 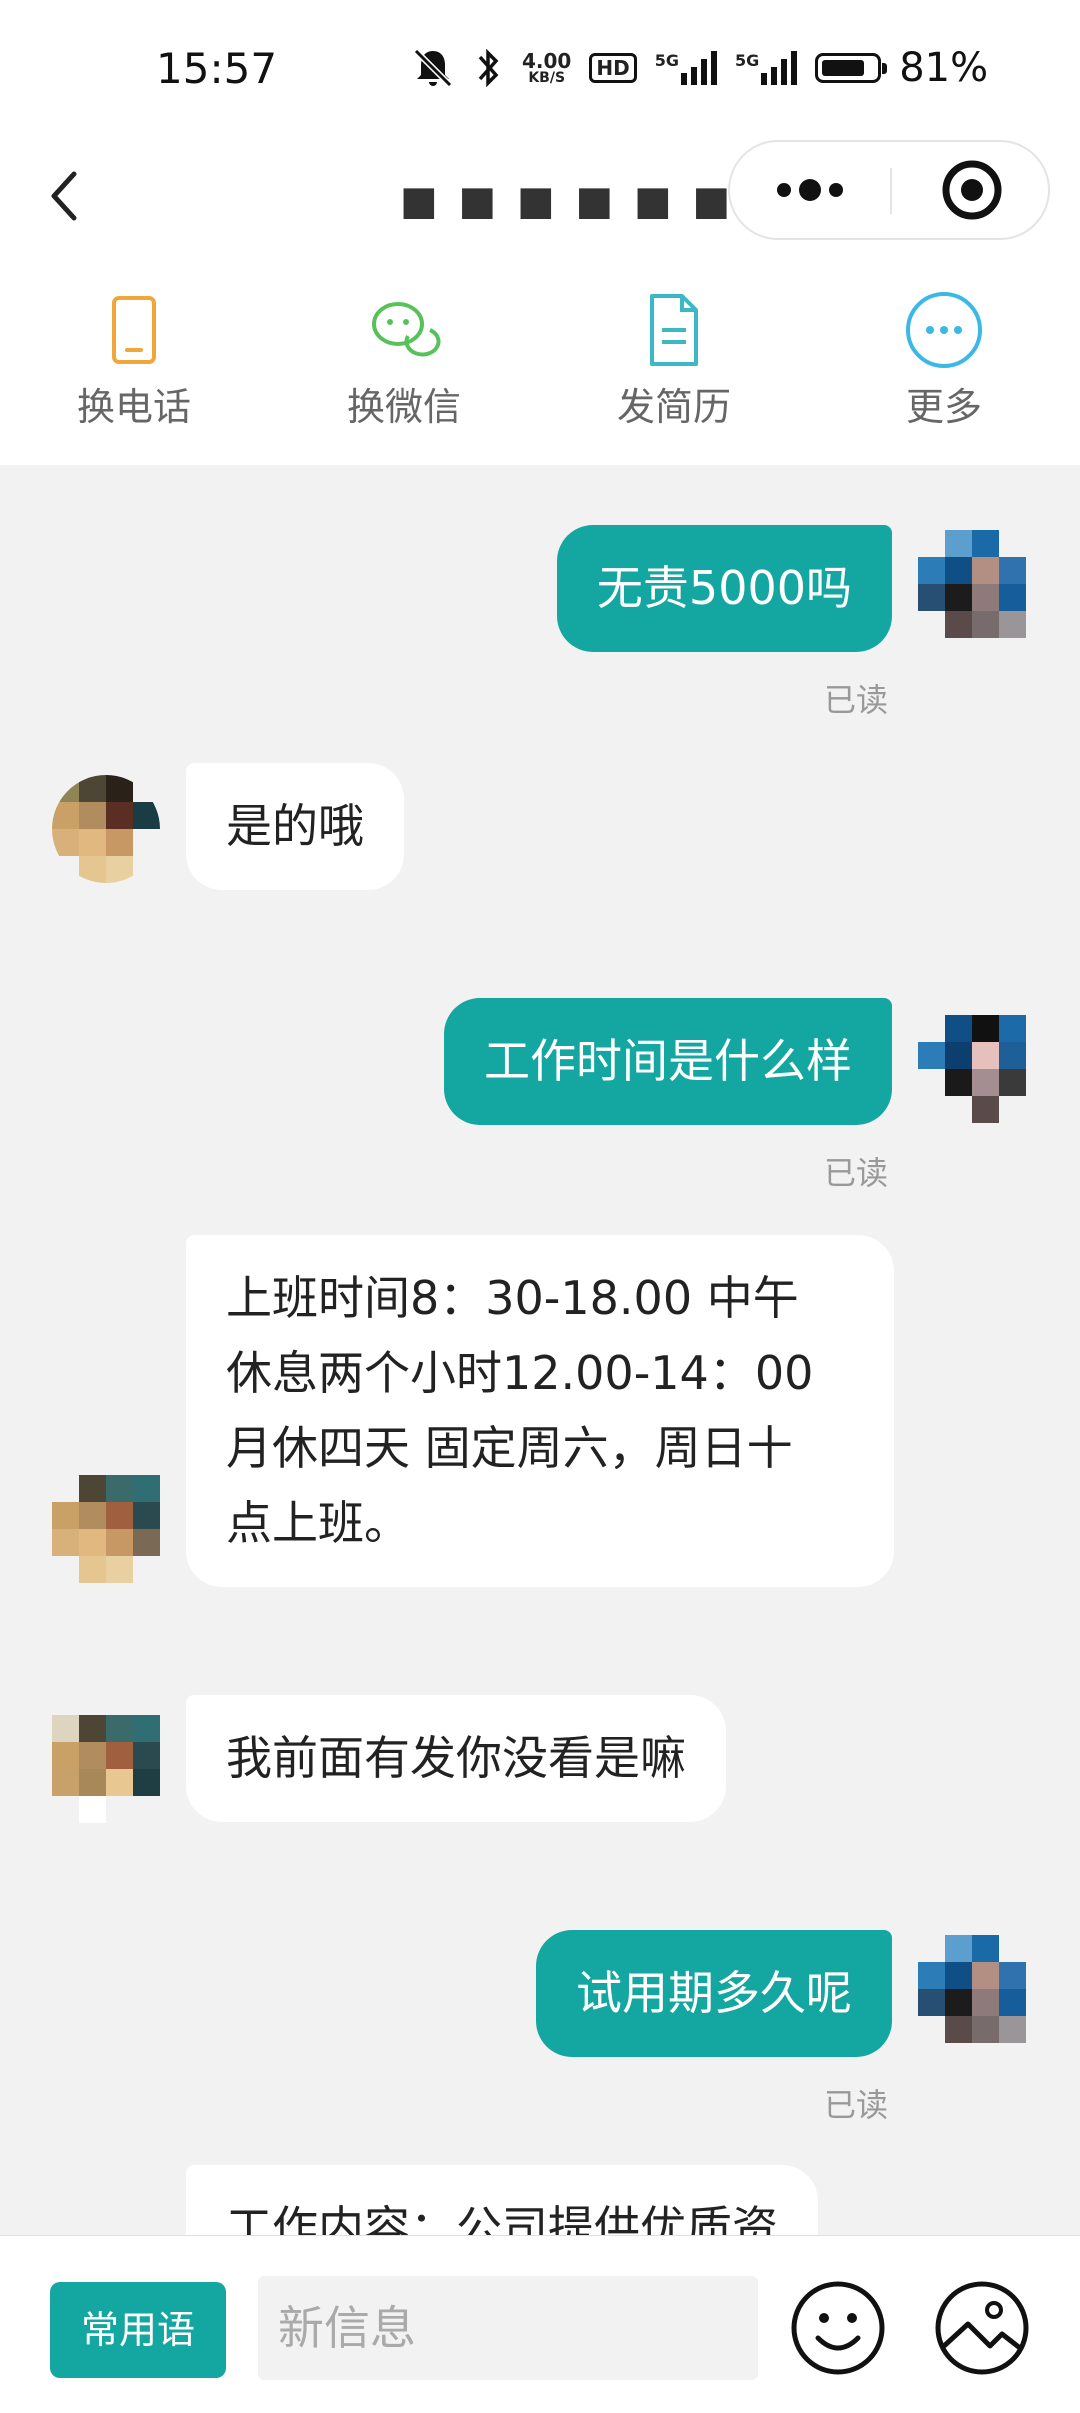 I want to click on status-time: 15:57, so click(x=217, y=68).